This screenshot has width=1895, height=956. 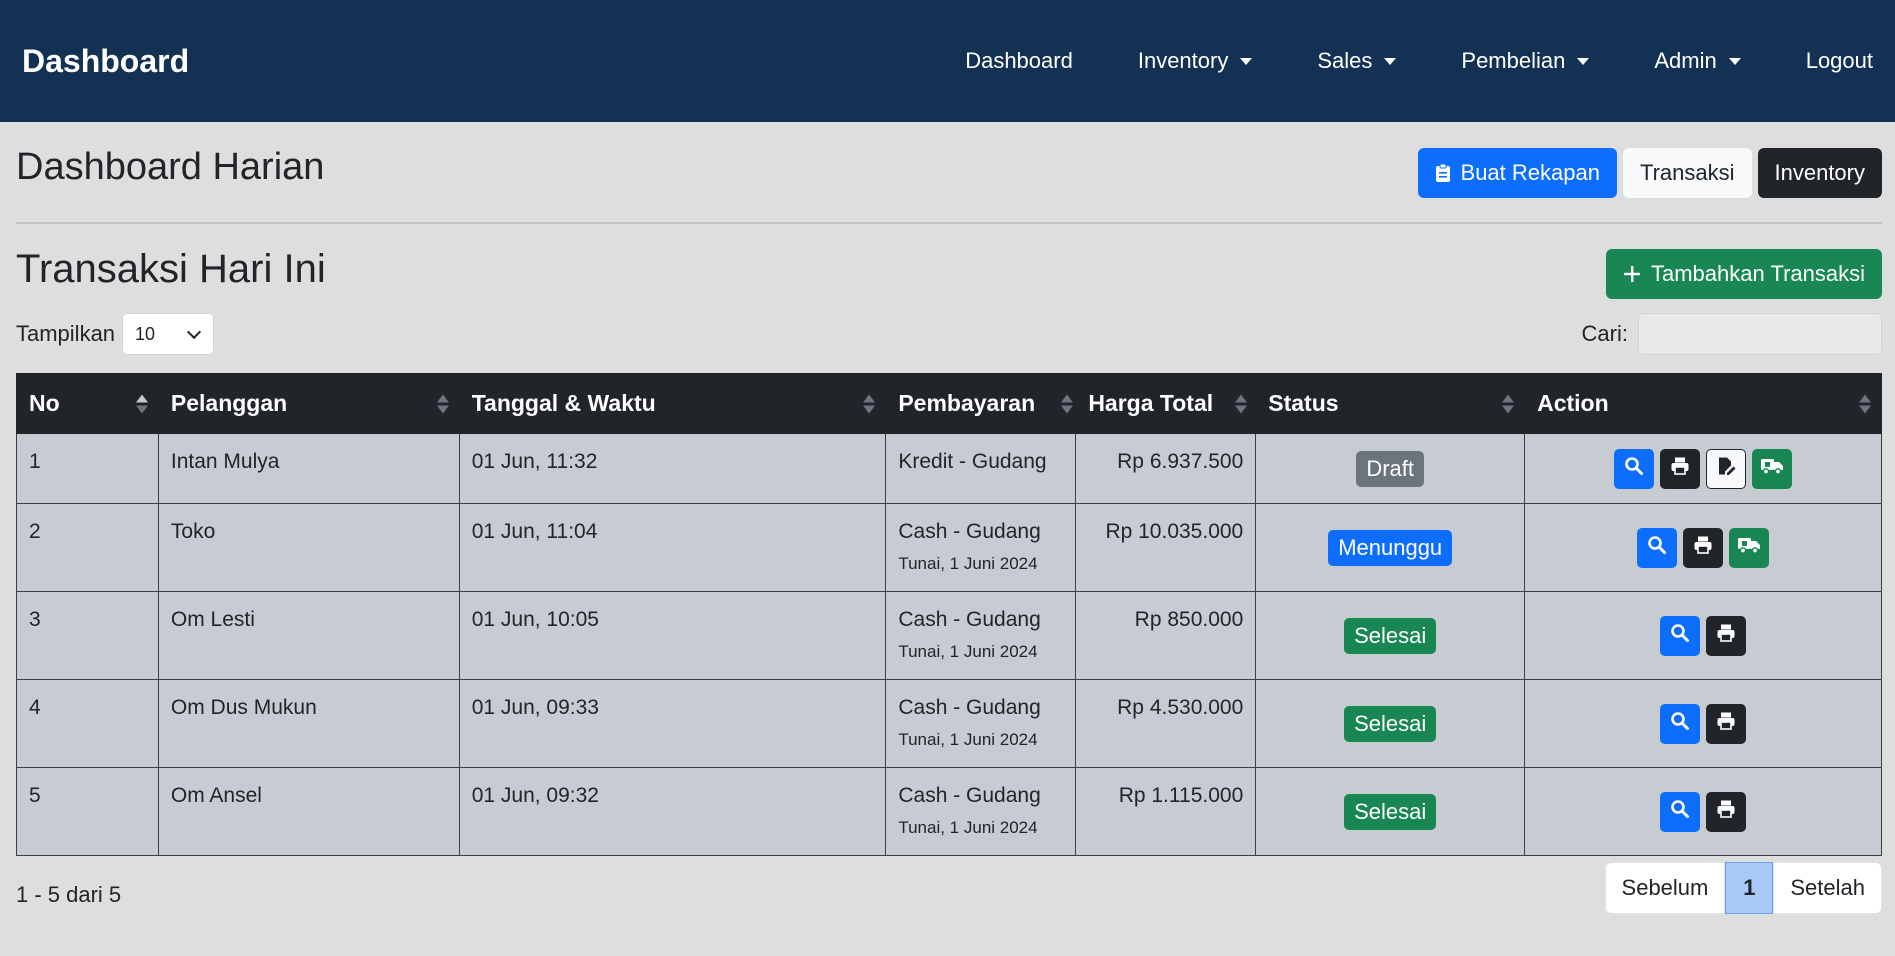 I want to click on cell-customer: Intan Mulya, so click(x=308, y=468).